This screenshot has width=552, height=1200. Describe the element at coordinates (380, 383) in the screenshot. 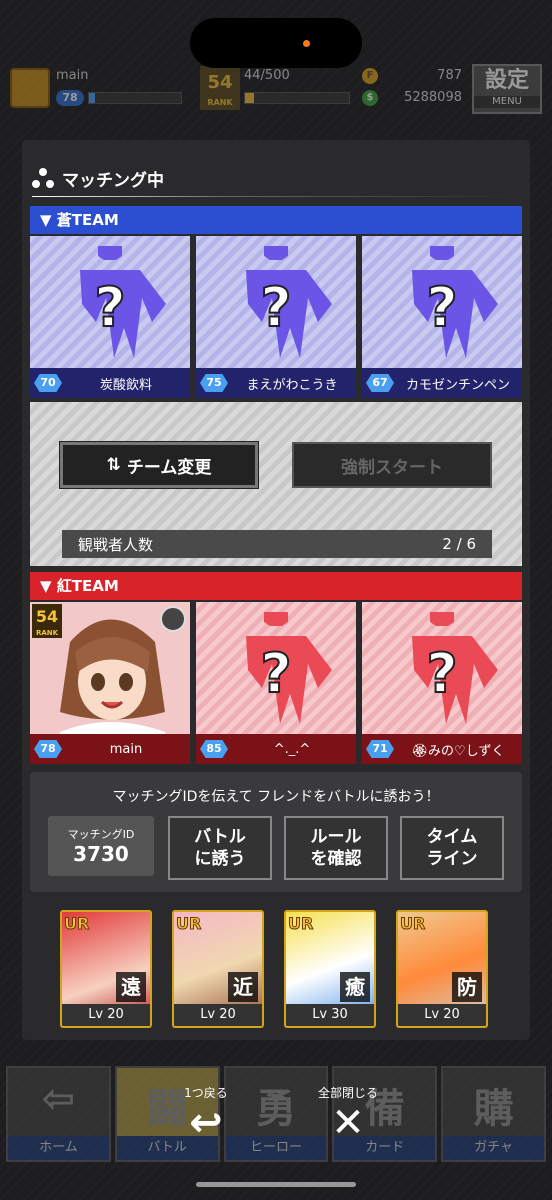

I see `level-badge: 67` at that location.